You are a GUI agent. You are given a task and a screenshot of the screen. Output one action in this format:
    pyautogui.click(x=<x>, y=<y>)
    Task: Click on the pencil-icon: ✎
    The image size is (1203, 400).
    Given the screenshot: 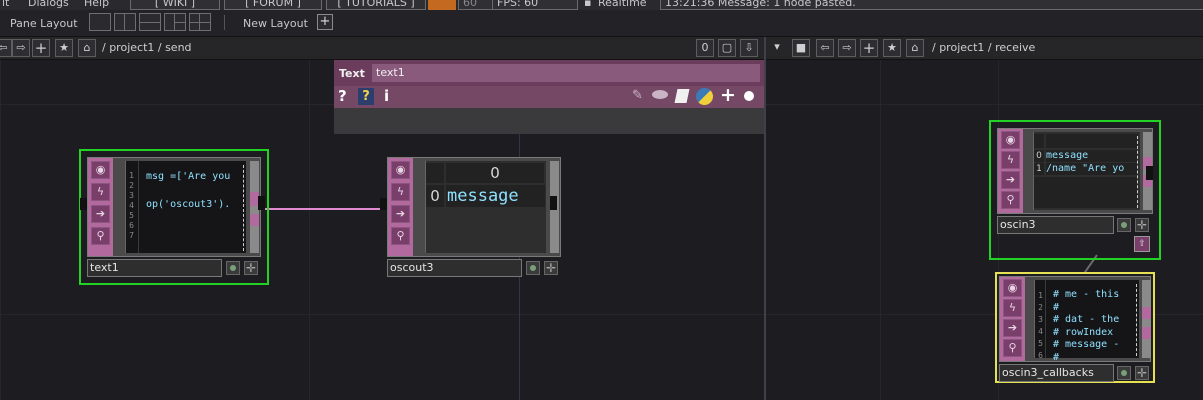 What is the action you would take?
    pyautogui.click(x=637, y=95)
    